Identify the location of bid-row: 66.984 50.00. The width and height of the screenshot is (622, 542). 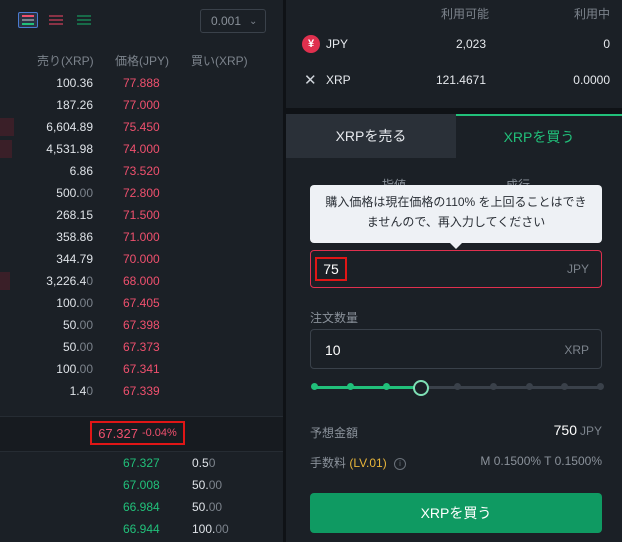
(141, 507).